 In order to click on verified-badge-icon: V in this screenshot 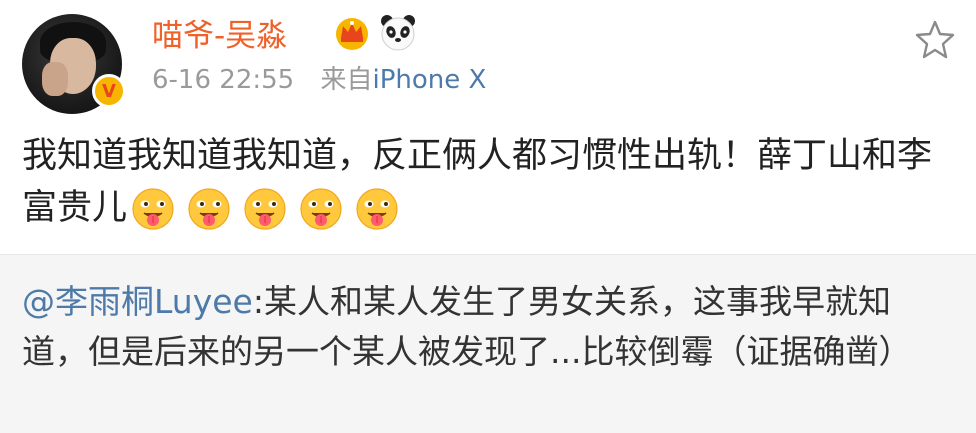, I will do `click(109, 91)`.